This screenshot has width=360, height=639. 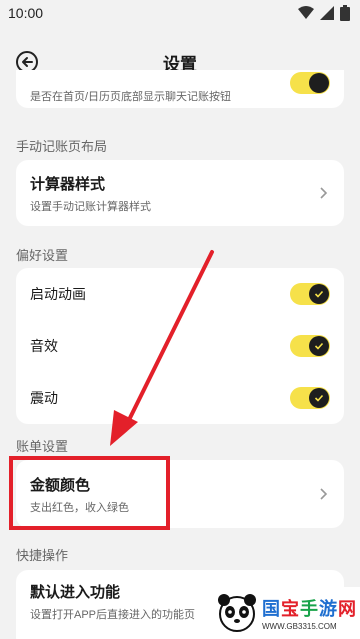 I want to click on watermark-url: WWW.GB3315.COM, so click(x=299, y=626).